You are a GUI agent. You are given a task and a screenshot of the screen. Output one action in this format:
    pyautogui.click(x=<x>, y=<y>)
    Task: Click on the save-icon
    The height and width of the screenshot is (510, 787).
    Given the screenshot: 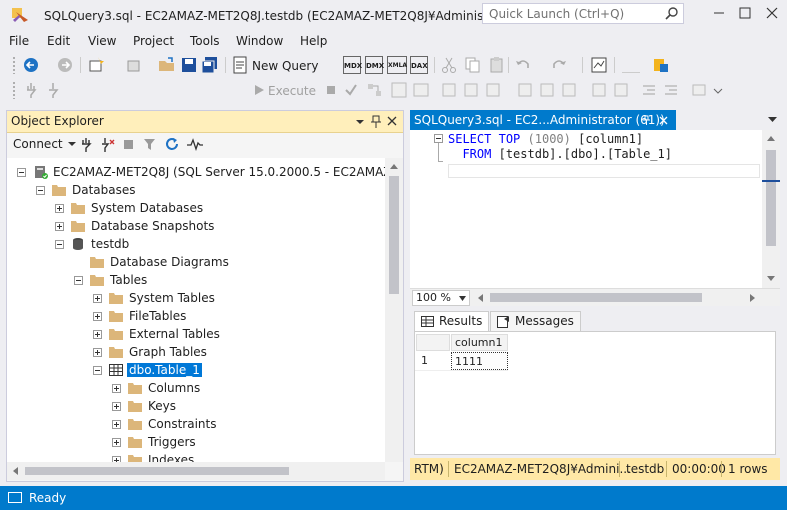 What is the action you would take?
    pyautogui.click(x=189, y=65)
    